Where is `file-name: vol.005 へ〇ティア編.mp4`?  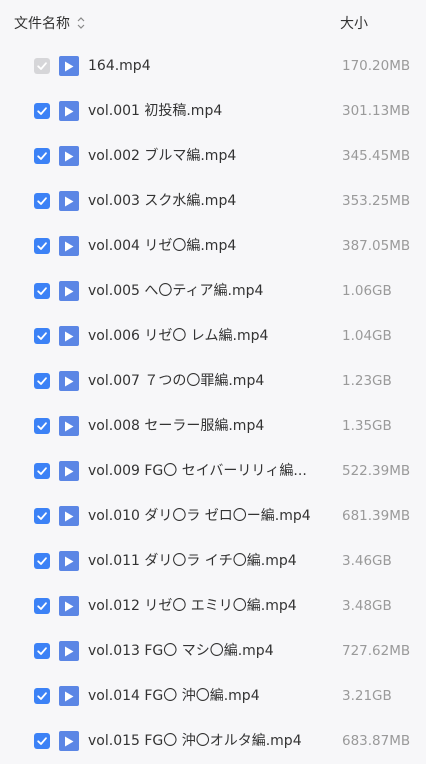 file-name: vol.005 へ〇ティア編.mp4 is located at coordinates (176, 291).